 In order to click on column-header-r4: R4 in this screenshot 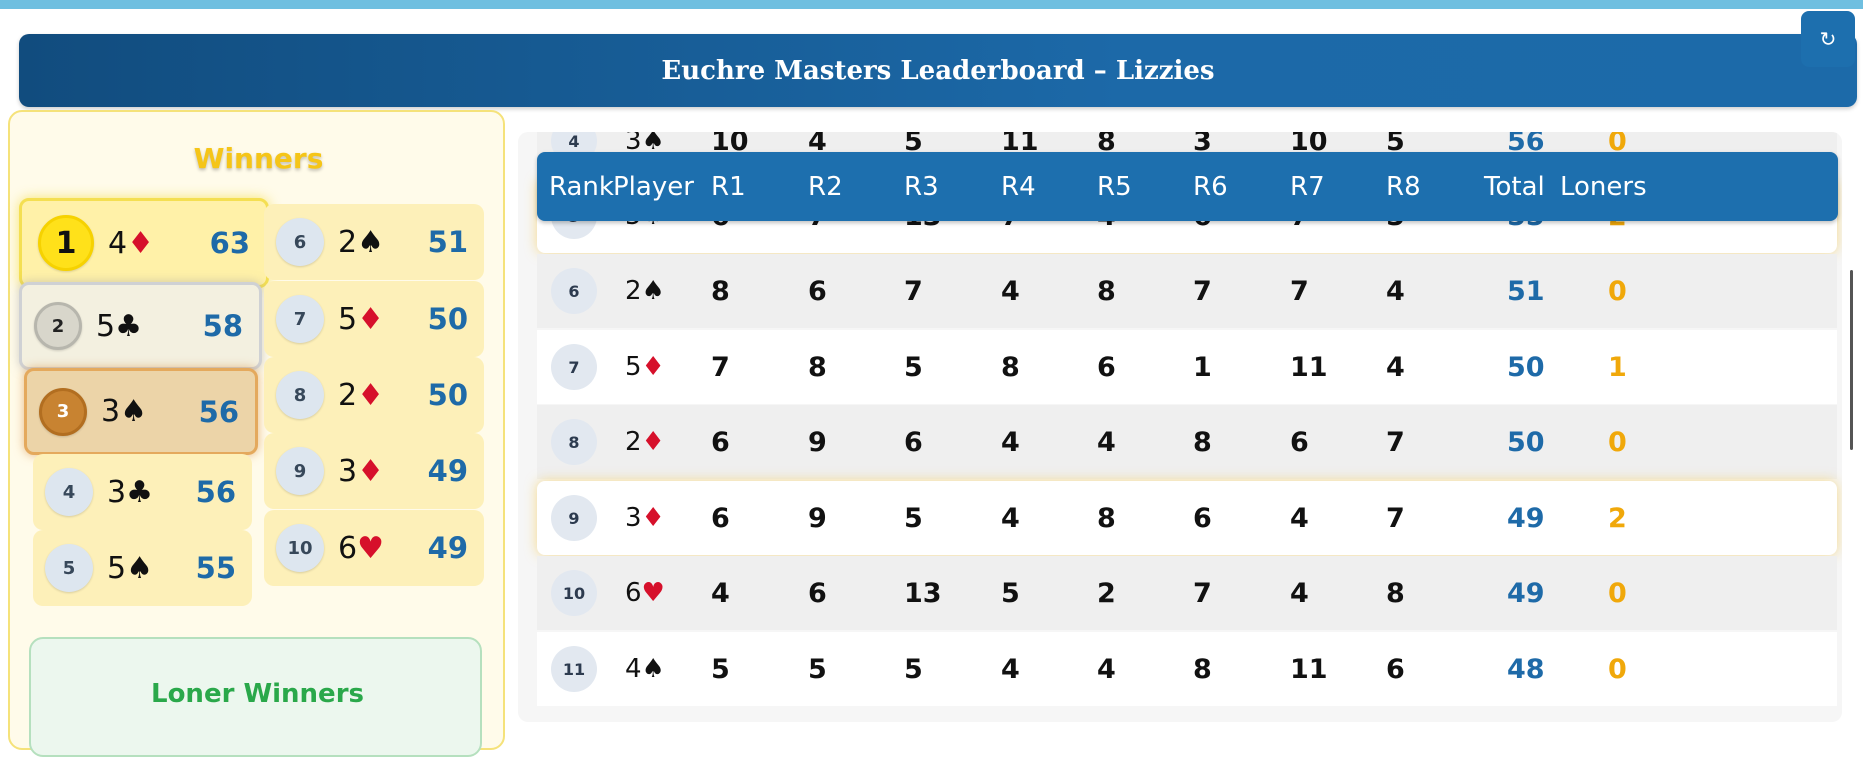, I will do `click(1018, 187)`.